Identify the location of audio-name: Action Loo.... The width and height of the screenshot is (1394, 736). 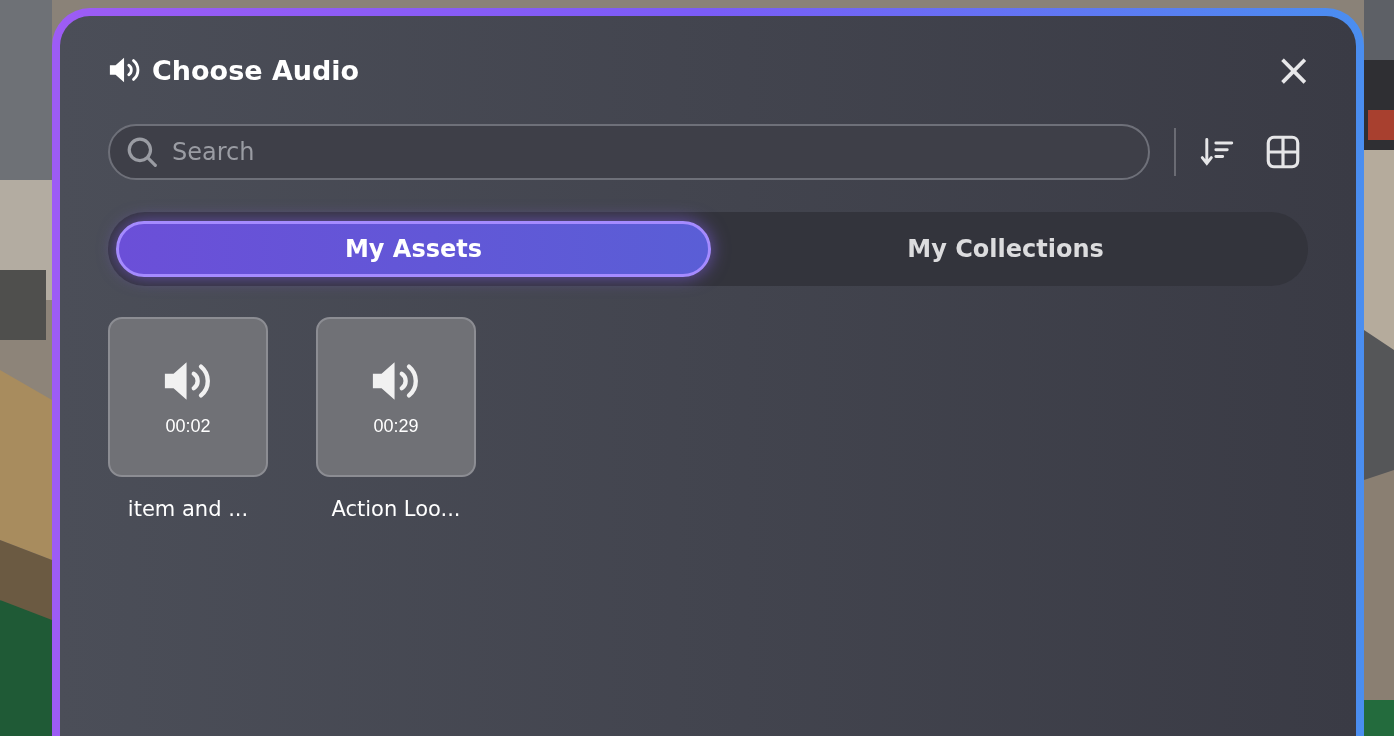
(396, 509).